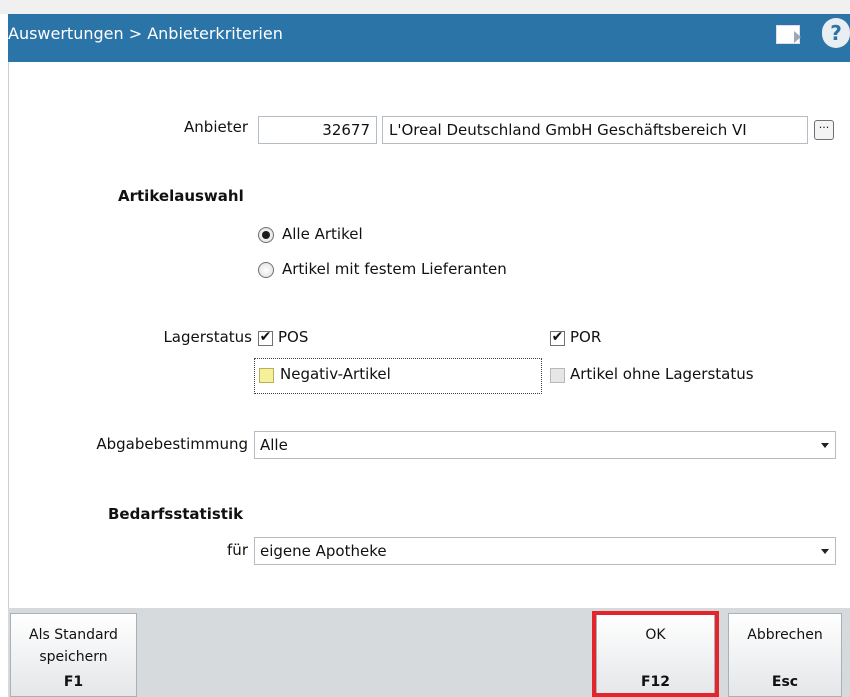 Image resolution: width=850 pixels, height=697 pixels. I want to click on radio-alle-artikel, so click(266, 235).